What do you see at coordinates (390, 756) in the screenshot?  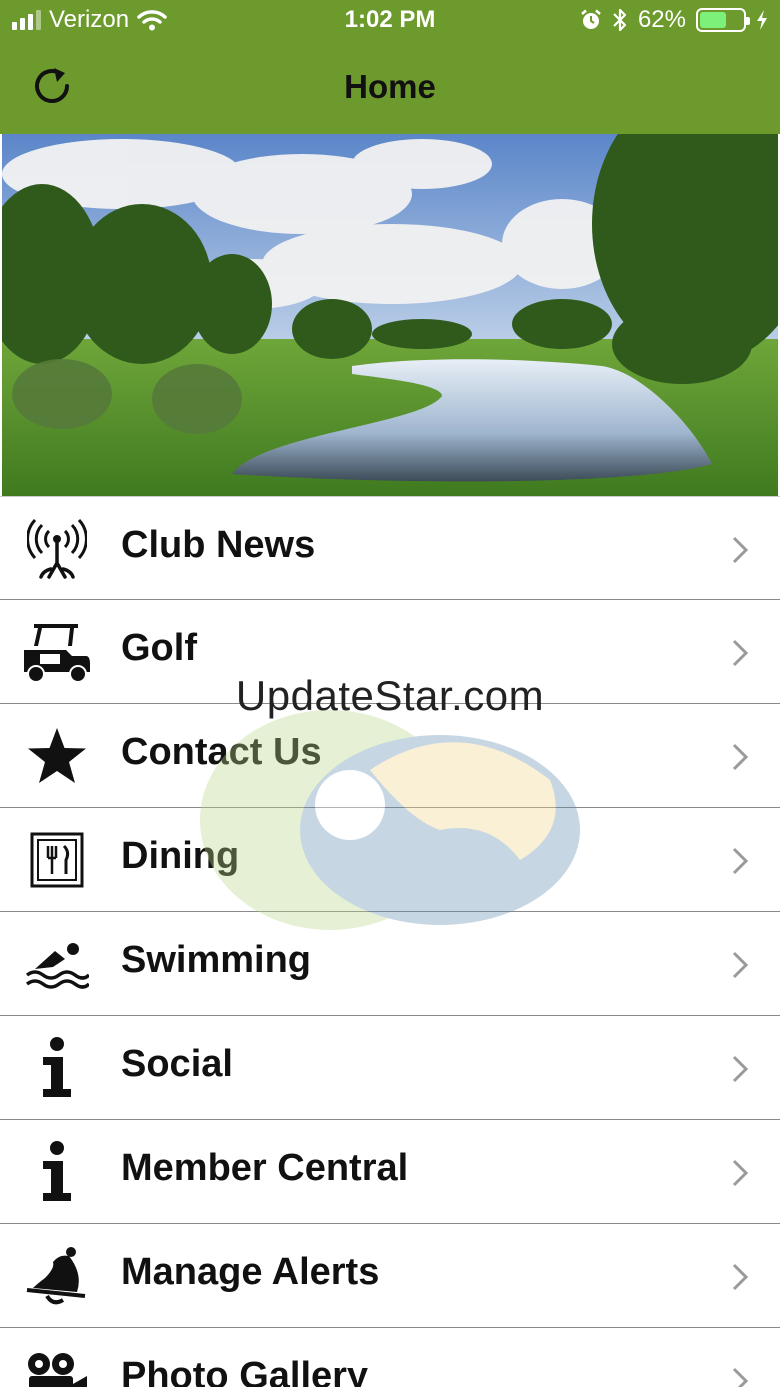 I see `menu-item-contact-us: Contact Us` at bounding box center [390, 756].